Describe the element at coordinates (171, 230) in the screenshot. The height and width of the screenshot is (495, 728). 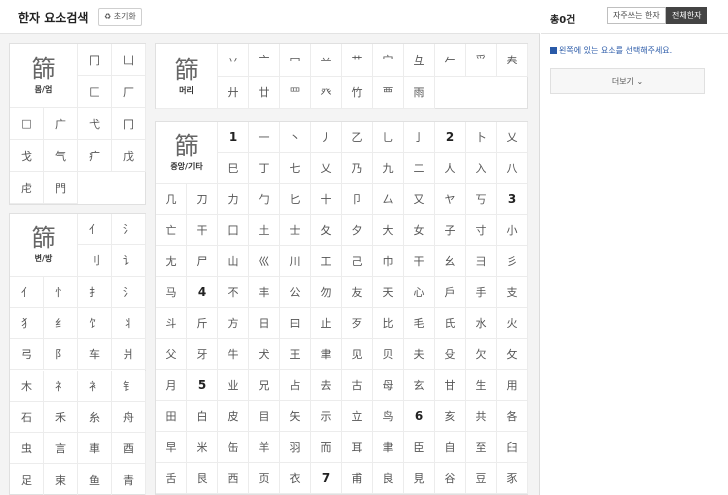
I see `element-cell: 亡` at that location.